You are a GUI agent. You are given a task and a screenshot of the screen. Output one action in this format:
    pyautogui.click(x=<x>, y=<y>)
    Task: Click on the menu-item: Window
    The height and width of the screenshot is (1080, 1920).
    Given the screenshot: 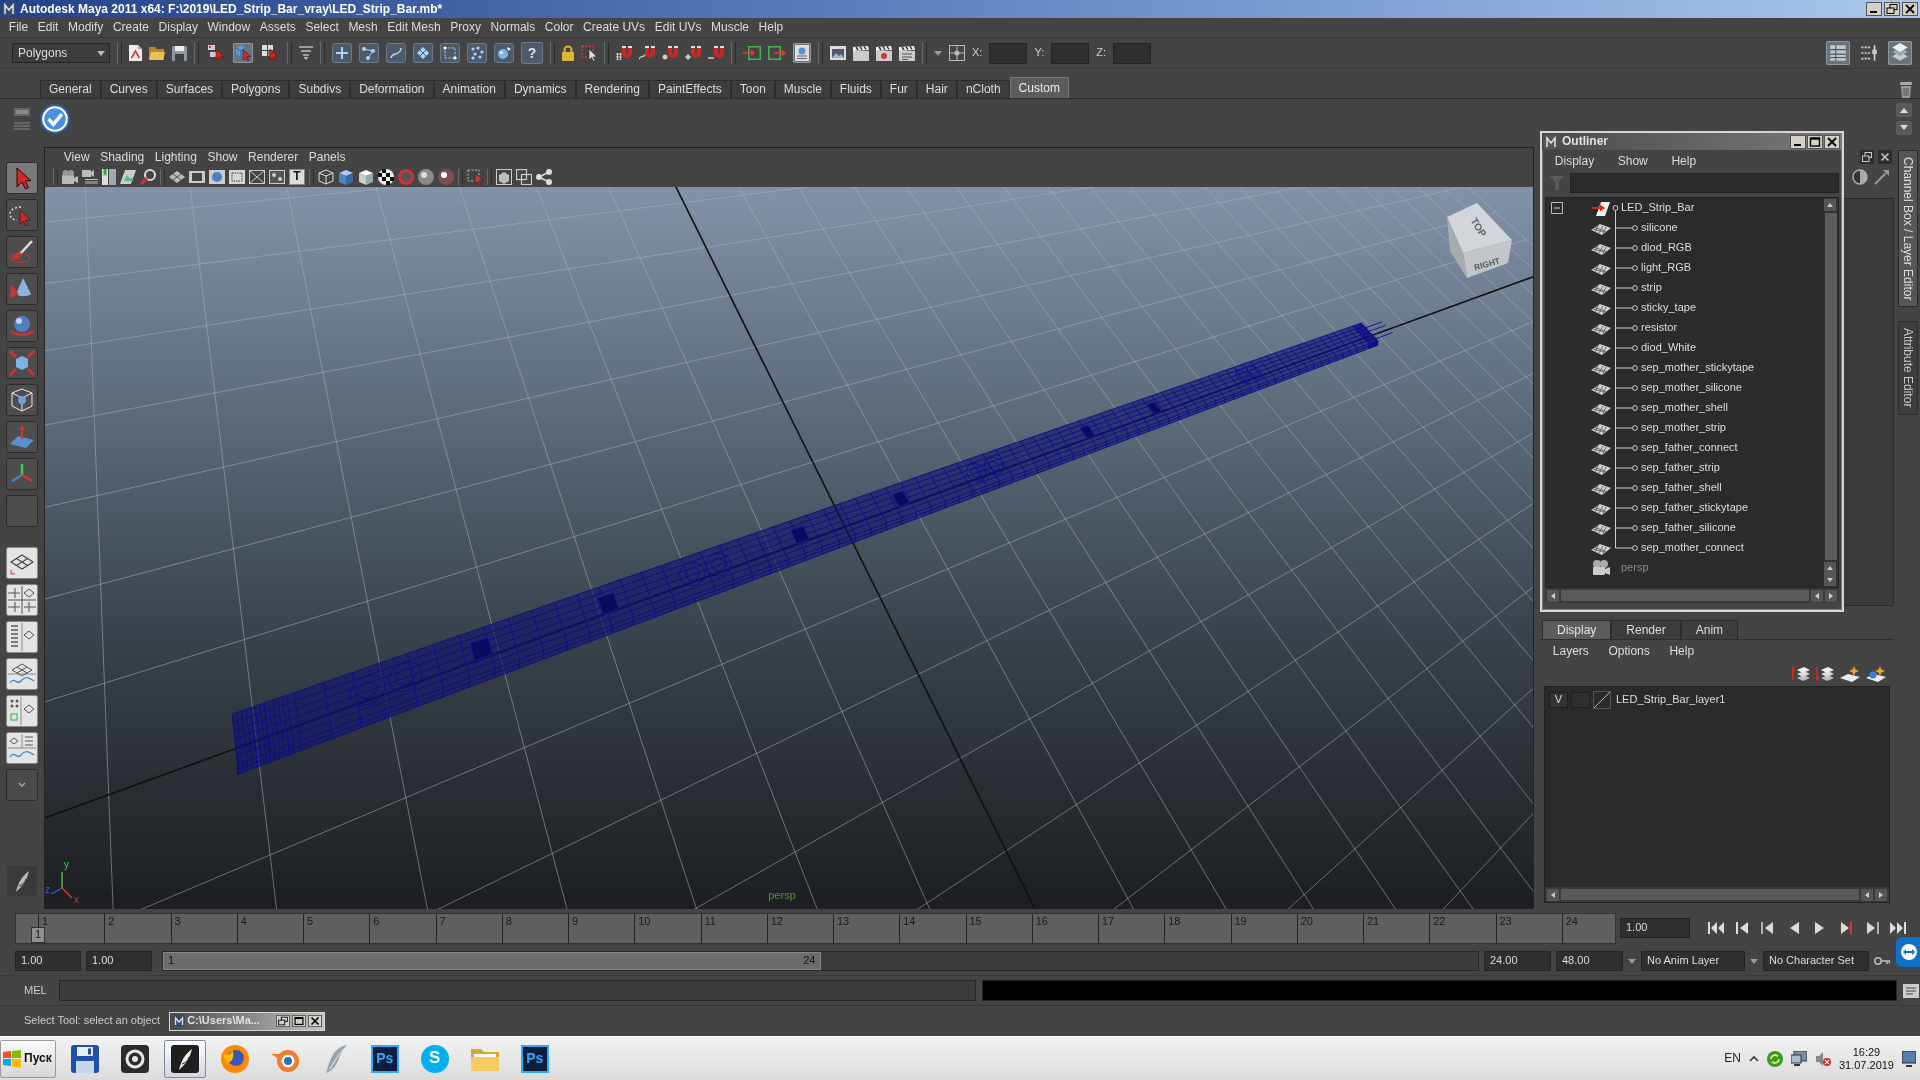 What is the action you would take?
    pyautogui.click(x=228, y=27)
    